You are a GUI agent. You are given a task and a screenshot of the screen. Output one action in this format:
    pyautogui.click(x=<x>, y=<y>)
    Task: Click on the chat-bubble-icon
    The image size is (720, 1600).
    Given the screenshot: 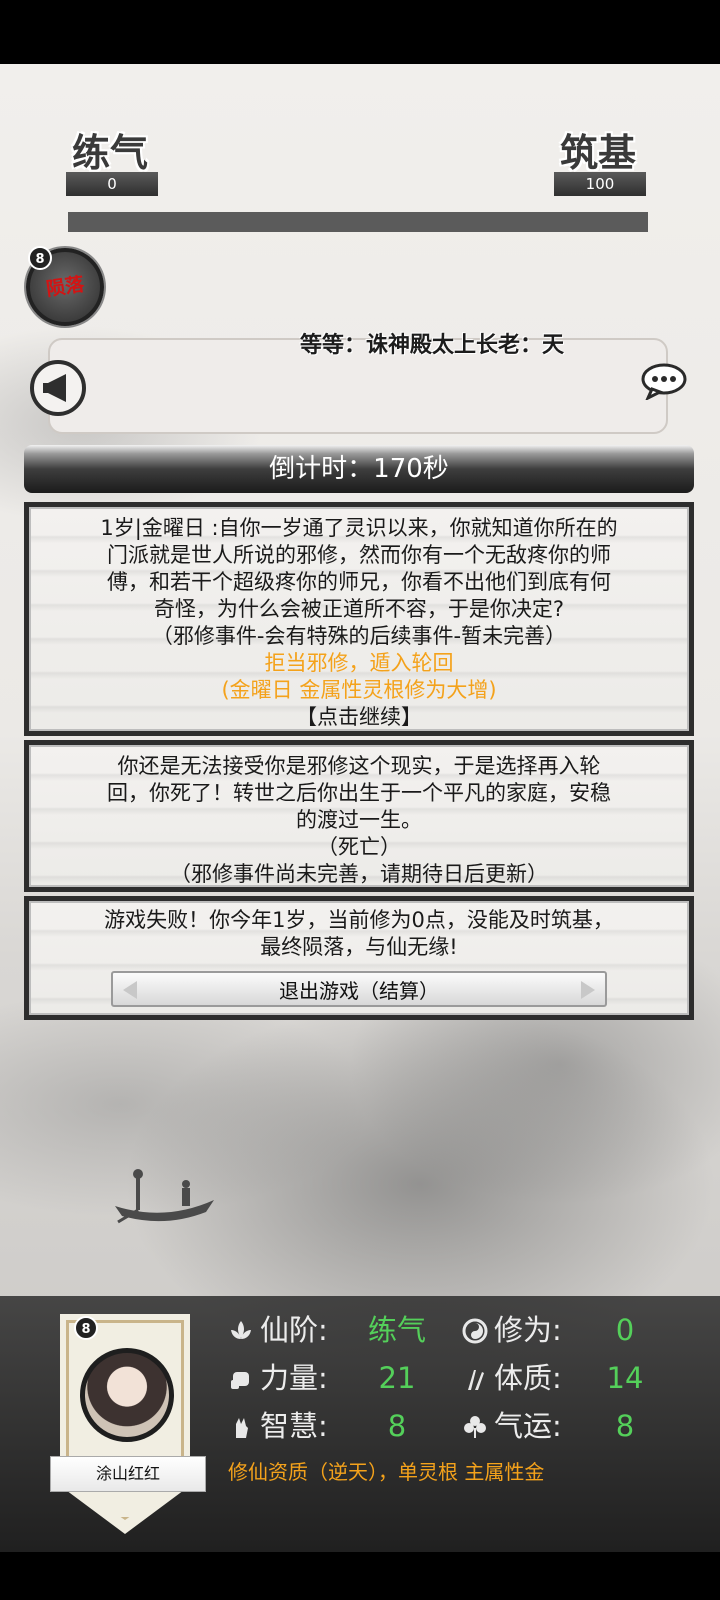 What is the action you would take?
    pyautogui.click(x=665, y=382)
    